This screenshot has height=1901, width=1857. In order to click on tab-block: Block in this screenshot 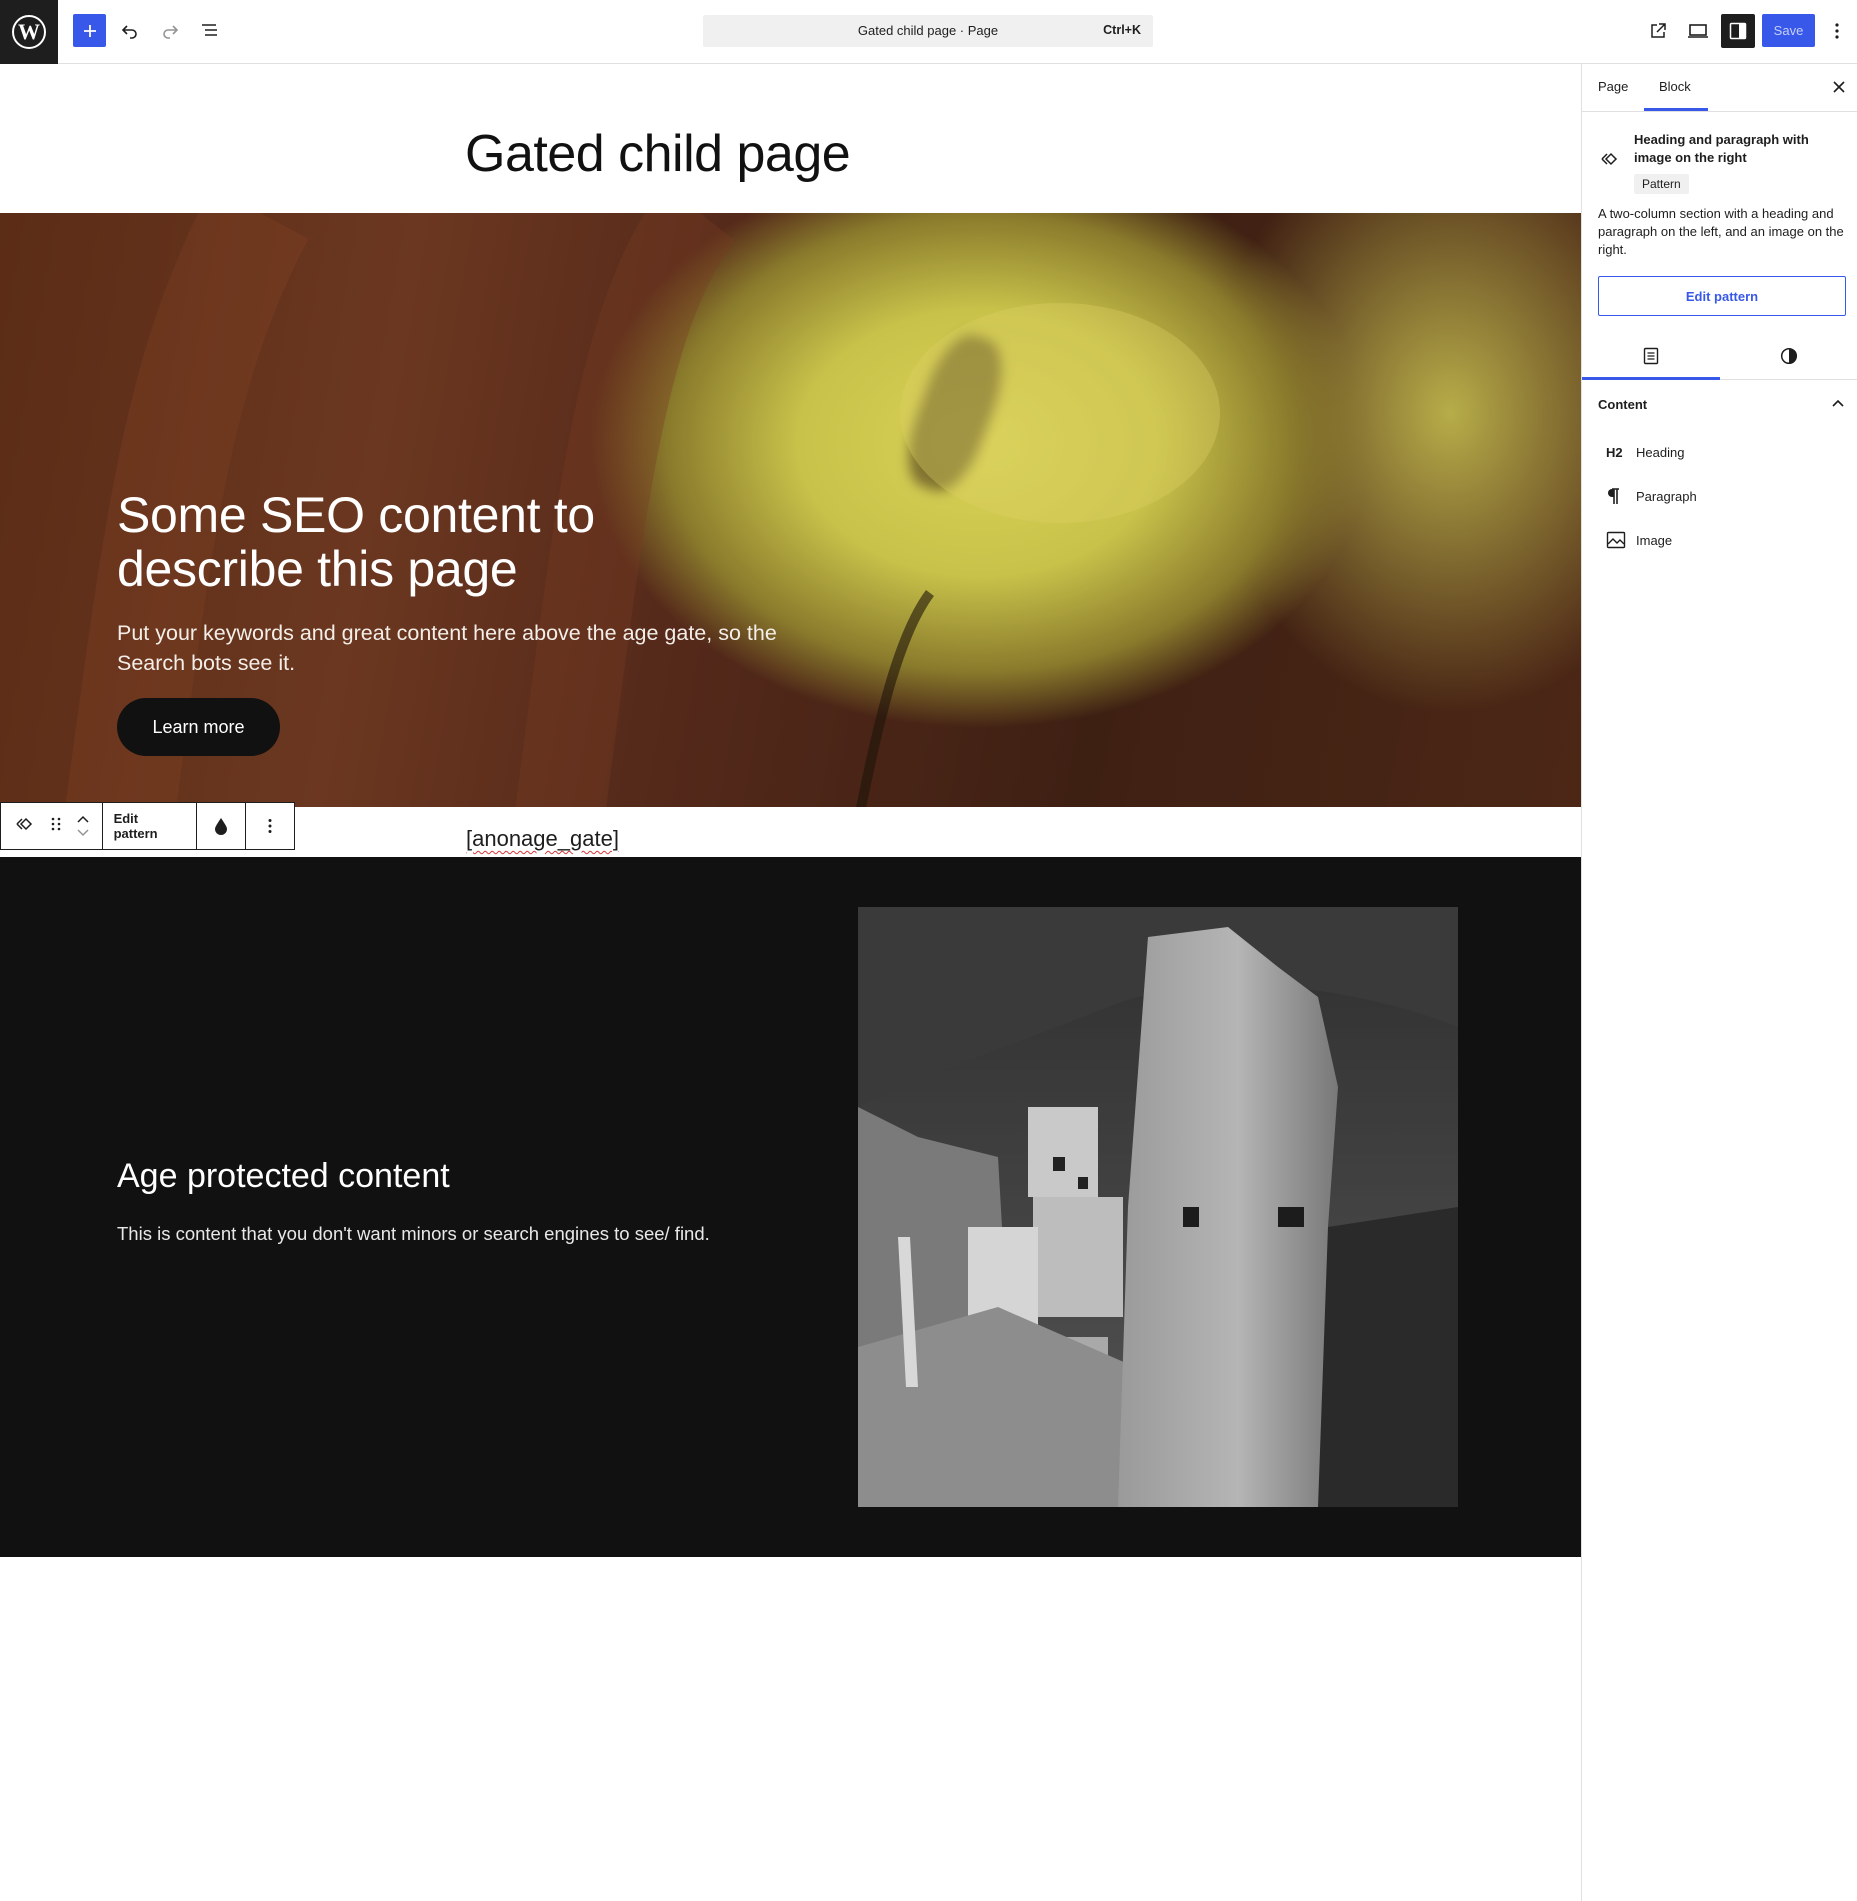, I will do `click(1675, 86)`.